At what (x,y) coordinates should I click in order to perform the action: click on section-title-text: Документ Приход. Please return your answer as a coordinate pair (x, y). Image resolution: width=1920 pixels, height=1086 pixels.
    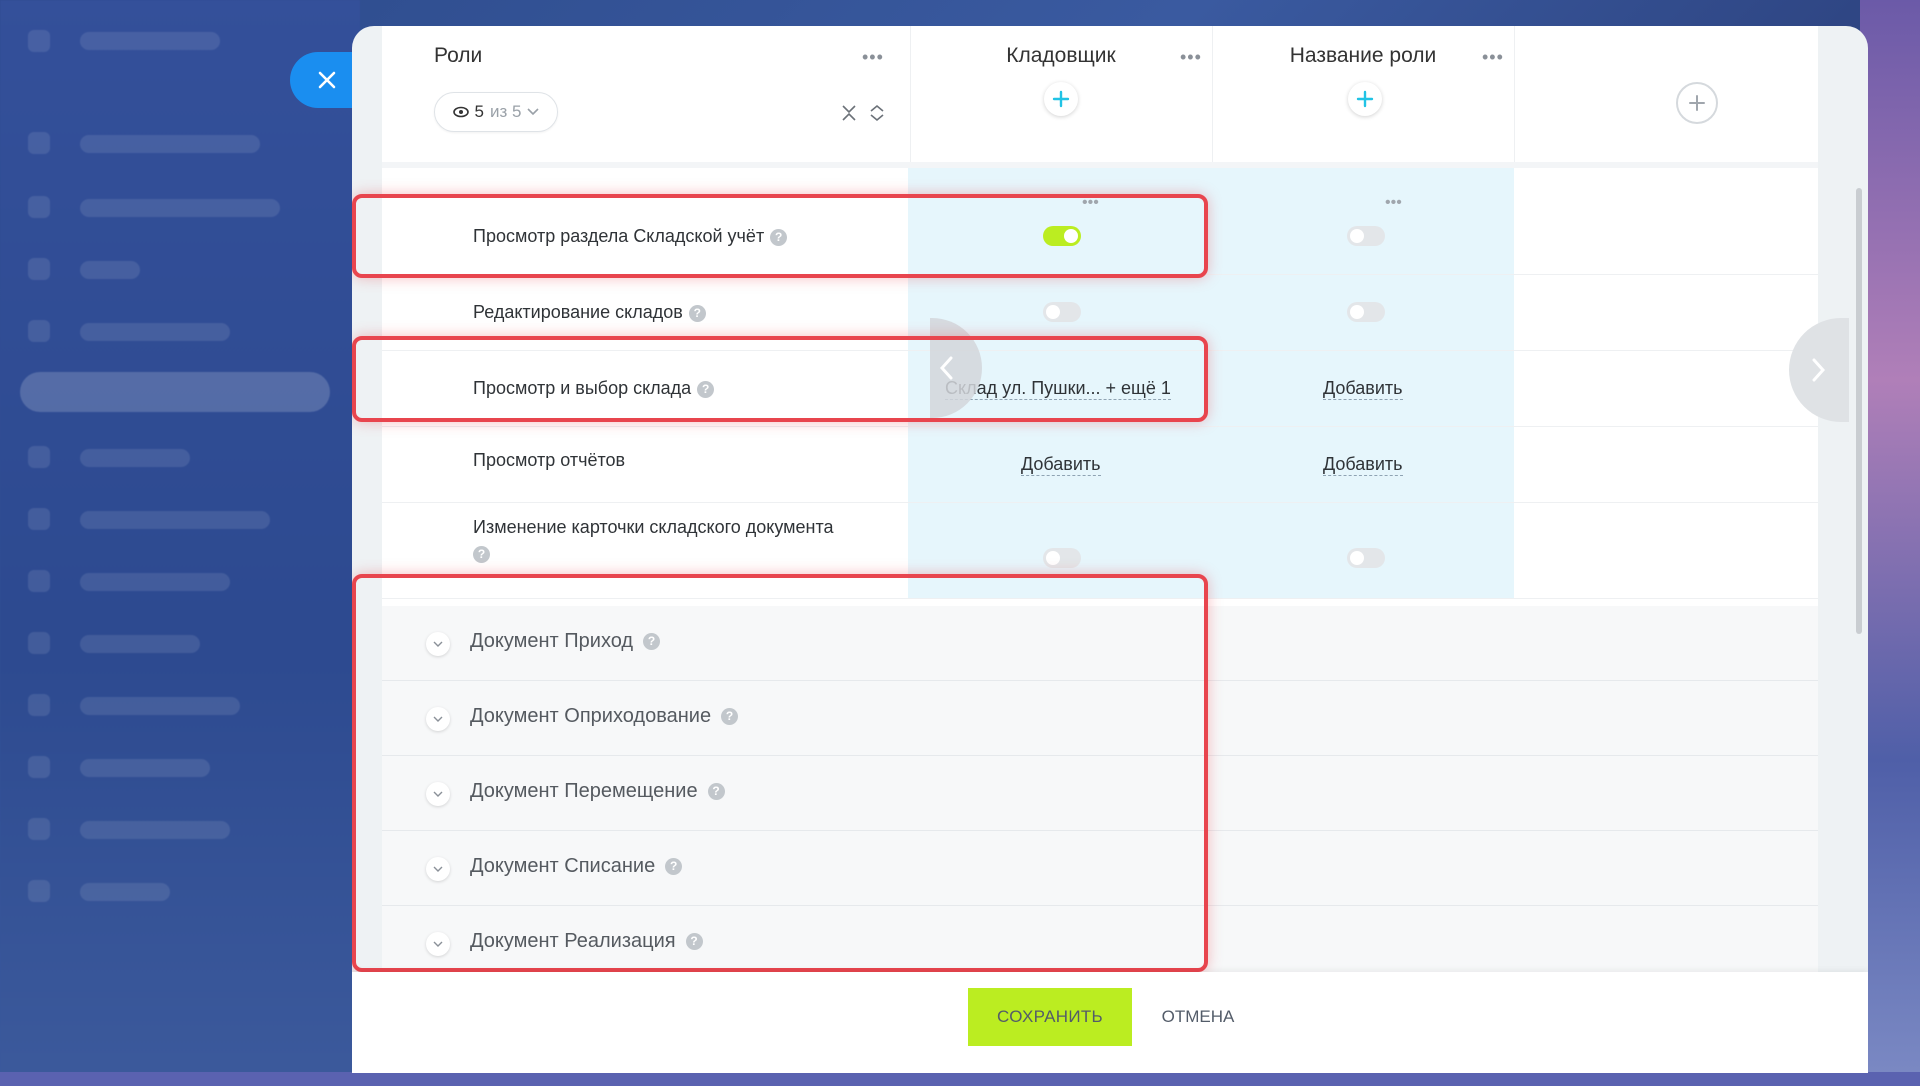
    Looking at the image, I should click on (552, 641).